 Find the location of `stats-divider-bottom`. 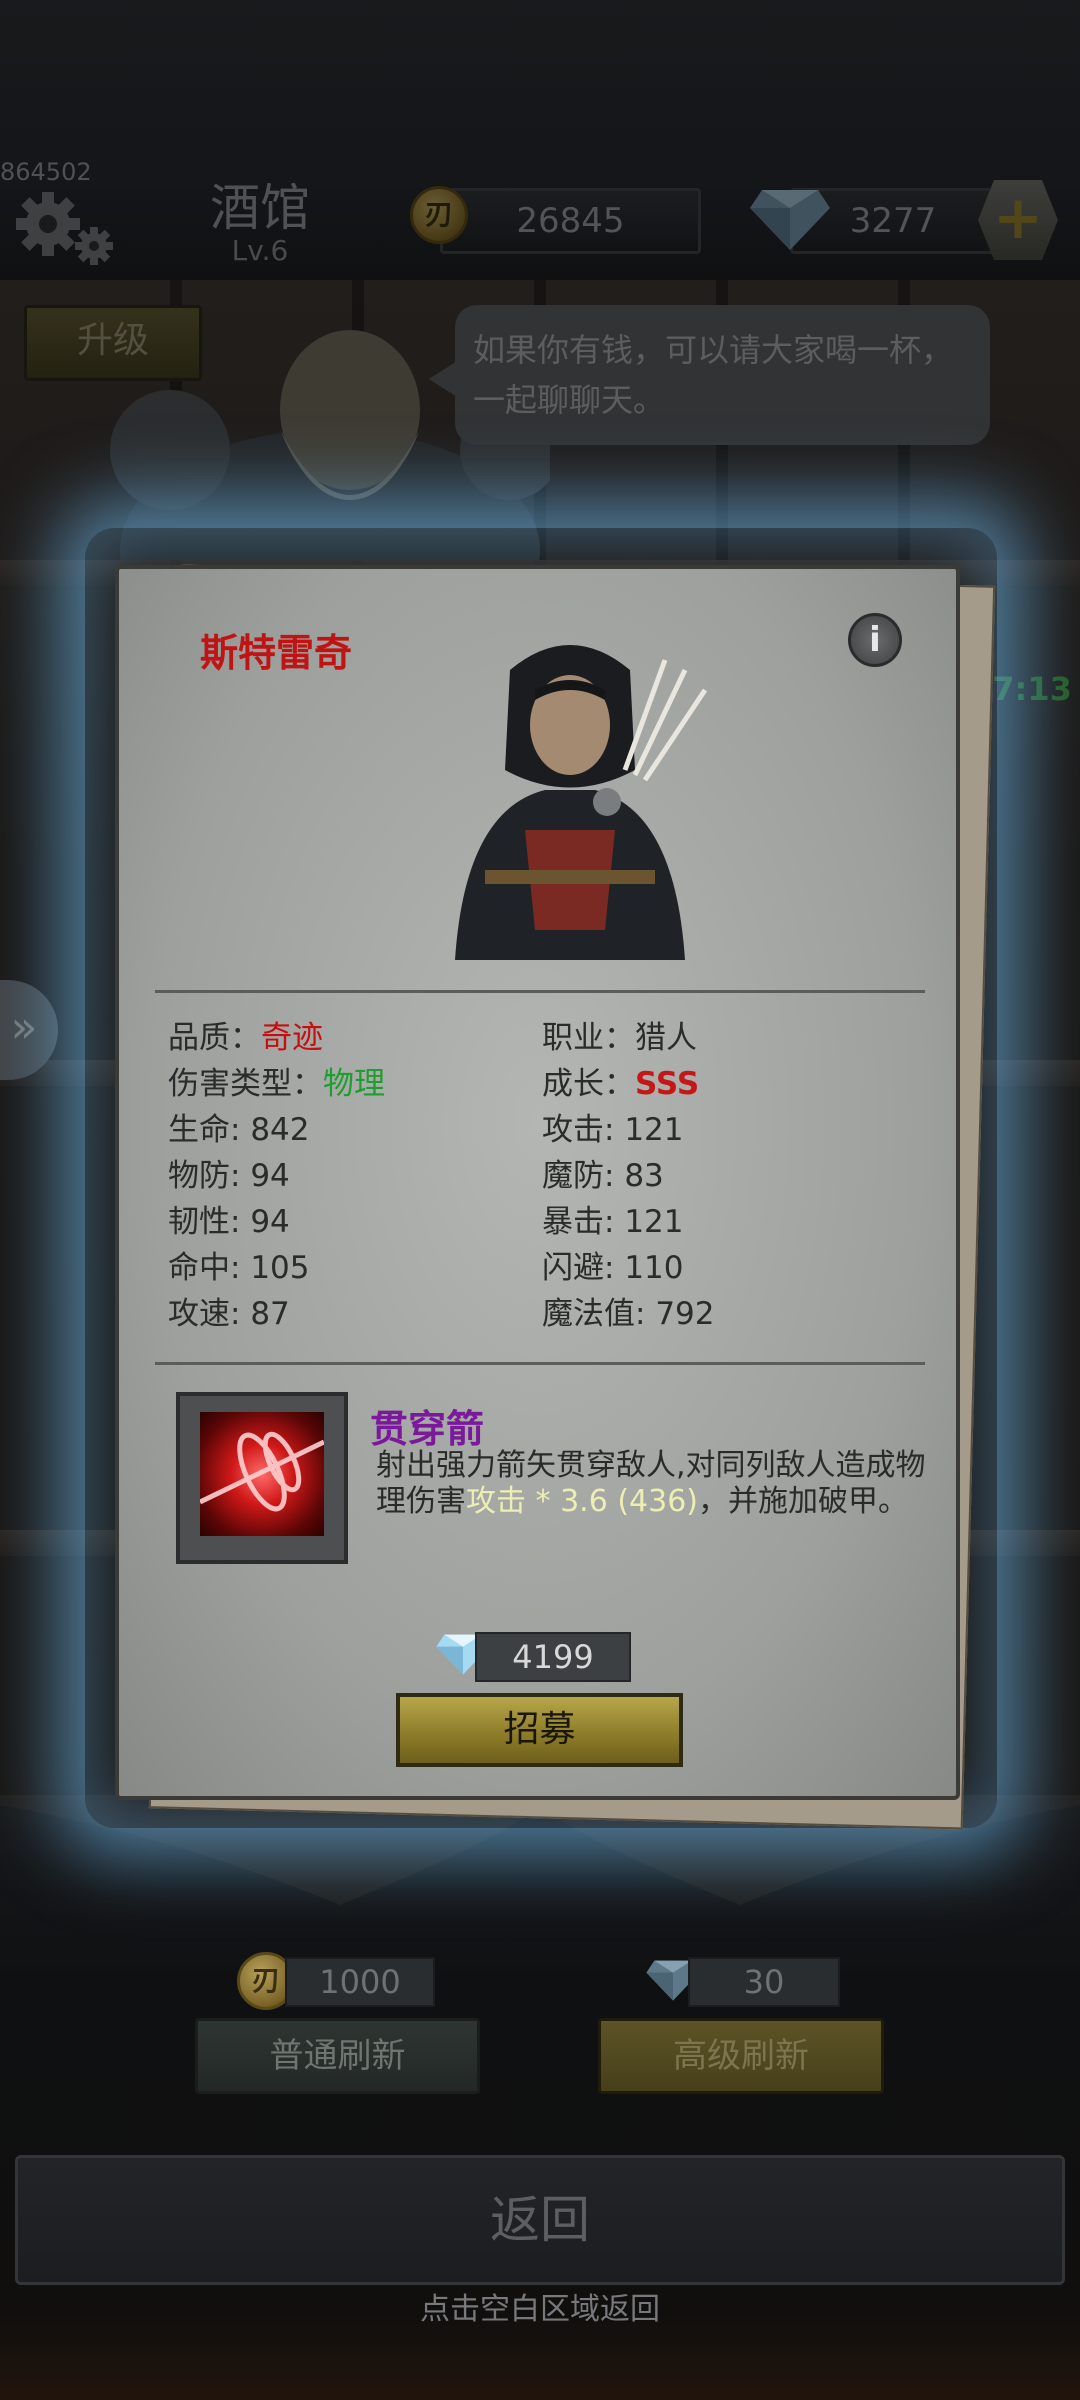

stats-divider-bottom is located at coordinates (540, 1363).